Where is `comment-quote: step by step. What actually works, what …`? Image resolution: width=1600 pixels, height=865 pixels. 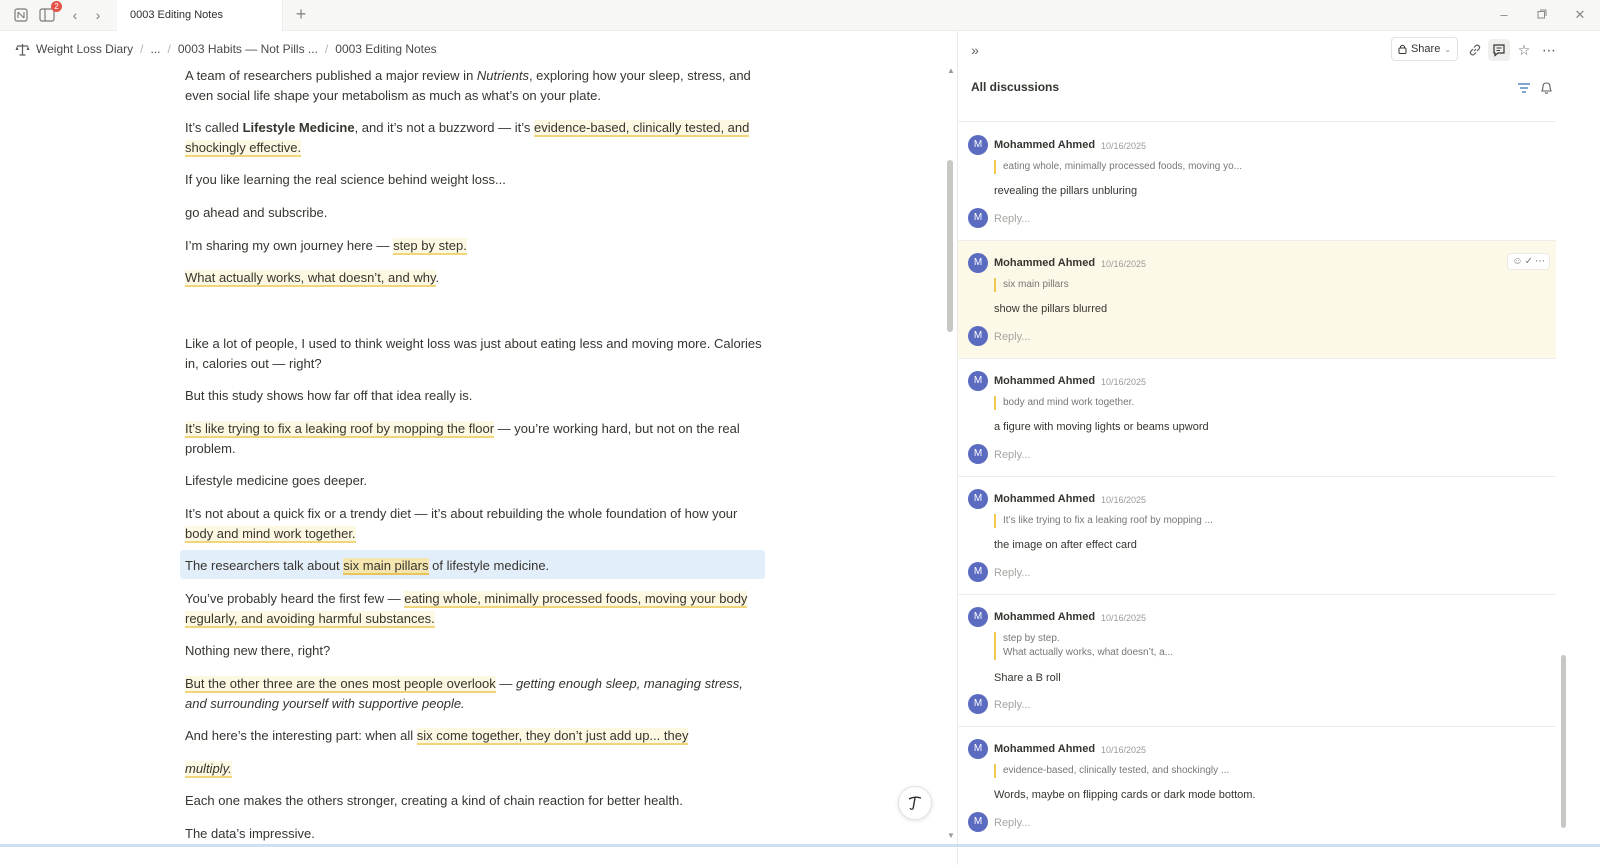 comment-quote: step by step. What actually works, what … is located at coordinates (1083, 646).